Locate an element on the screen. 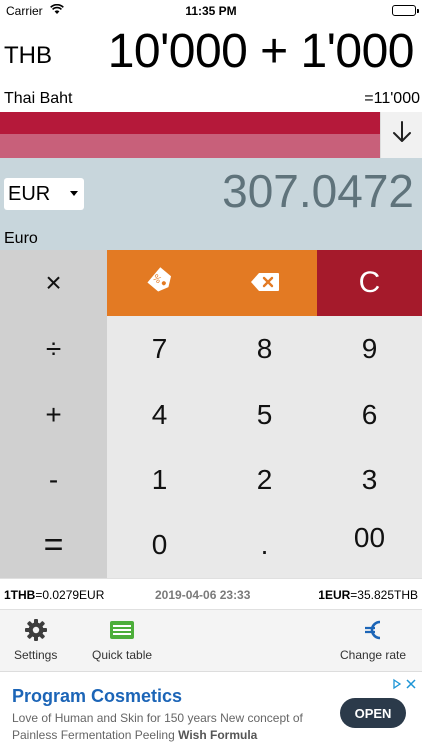 The height and width of the screenshot is (750, 422). backspace-button is located at coordinates (264, 283).